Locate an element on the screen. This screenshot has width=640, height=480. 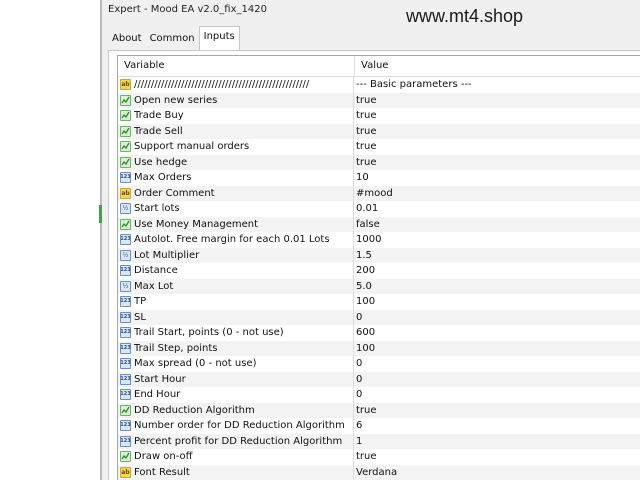
variable-cell: 123 Max Orders is located at coordinates (236, 178).